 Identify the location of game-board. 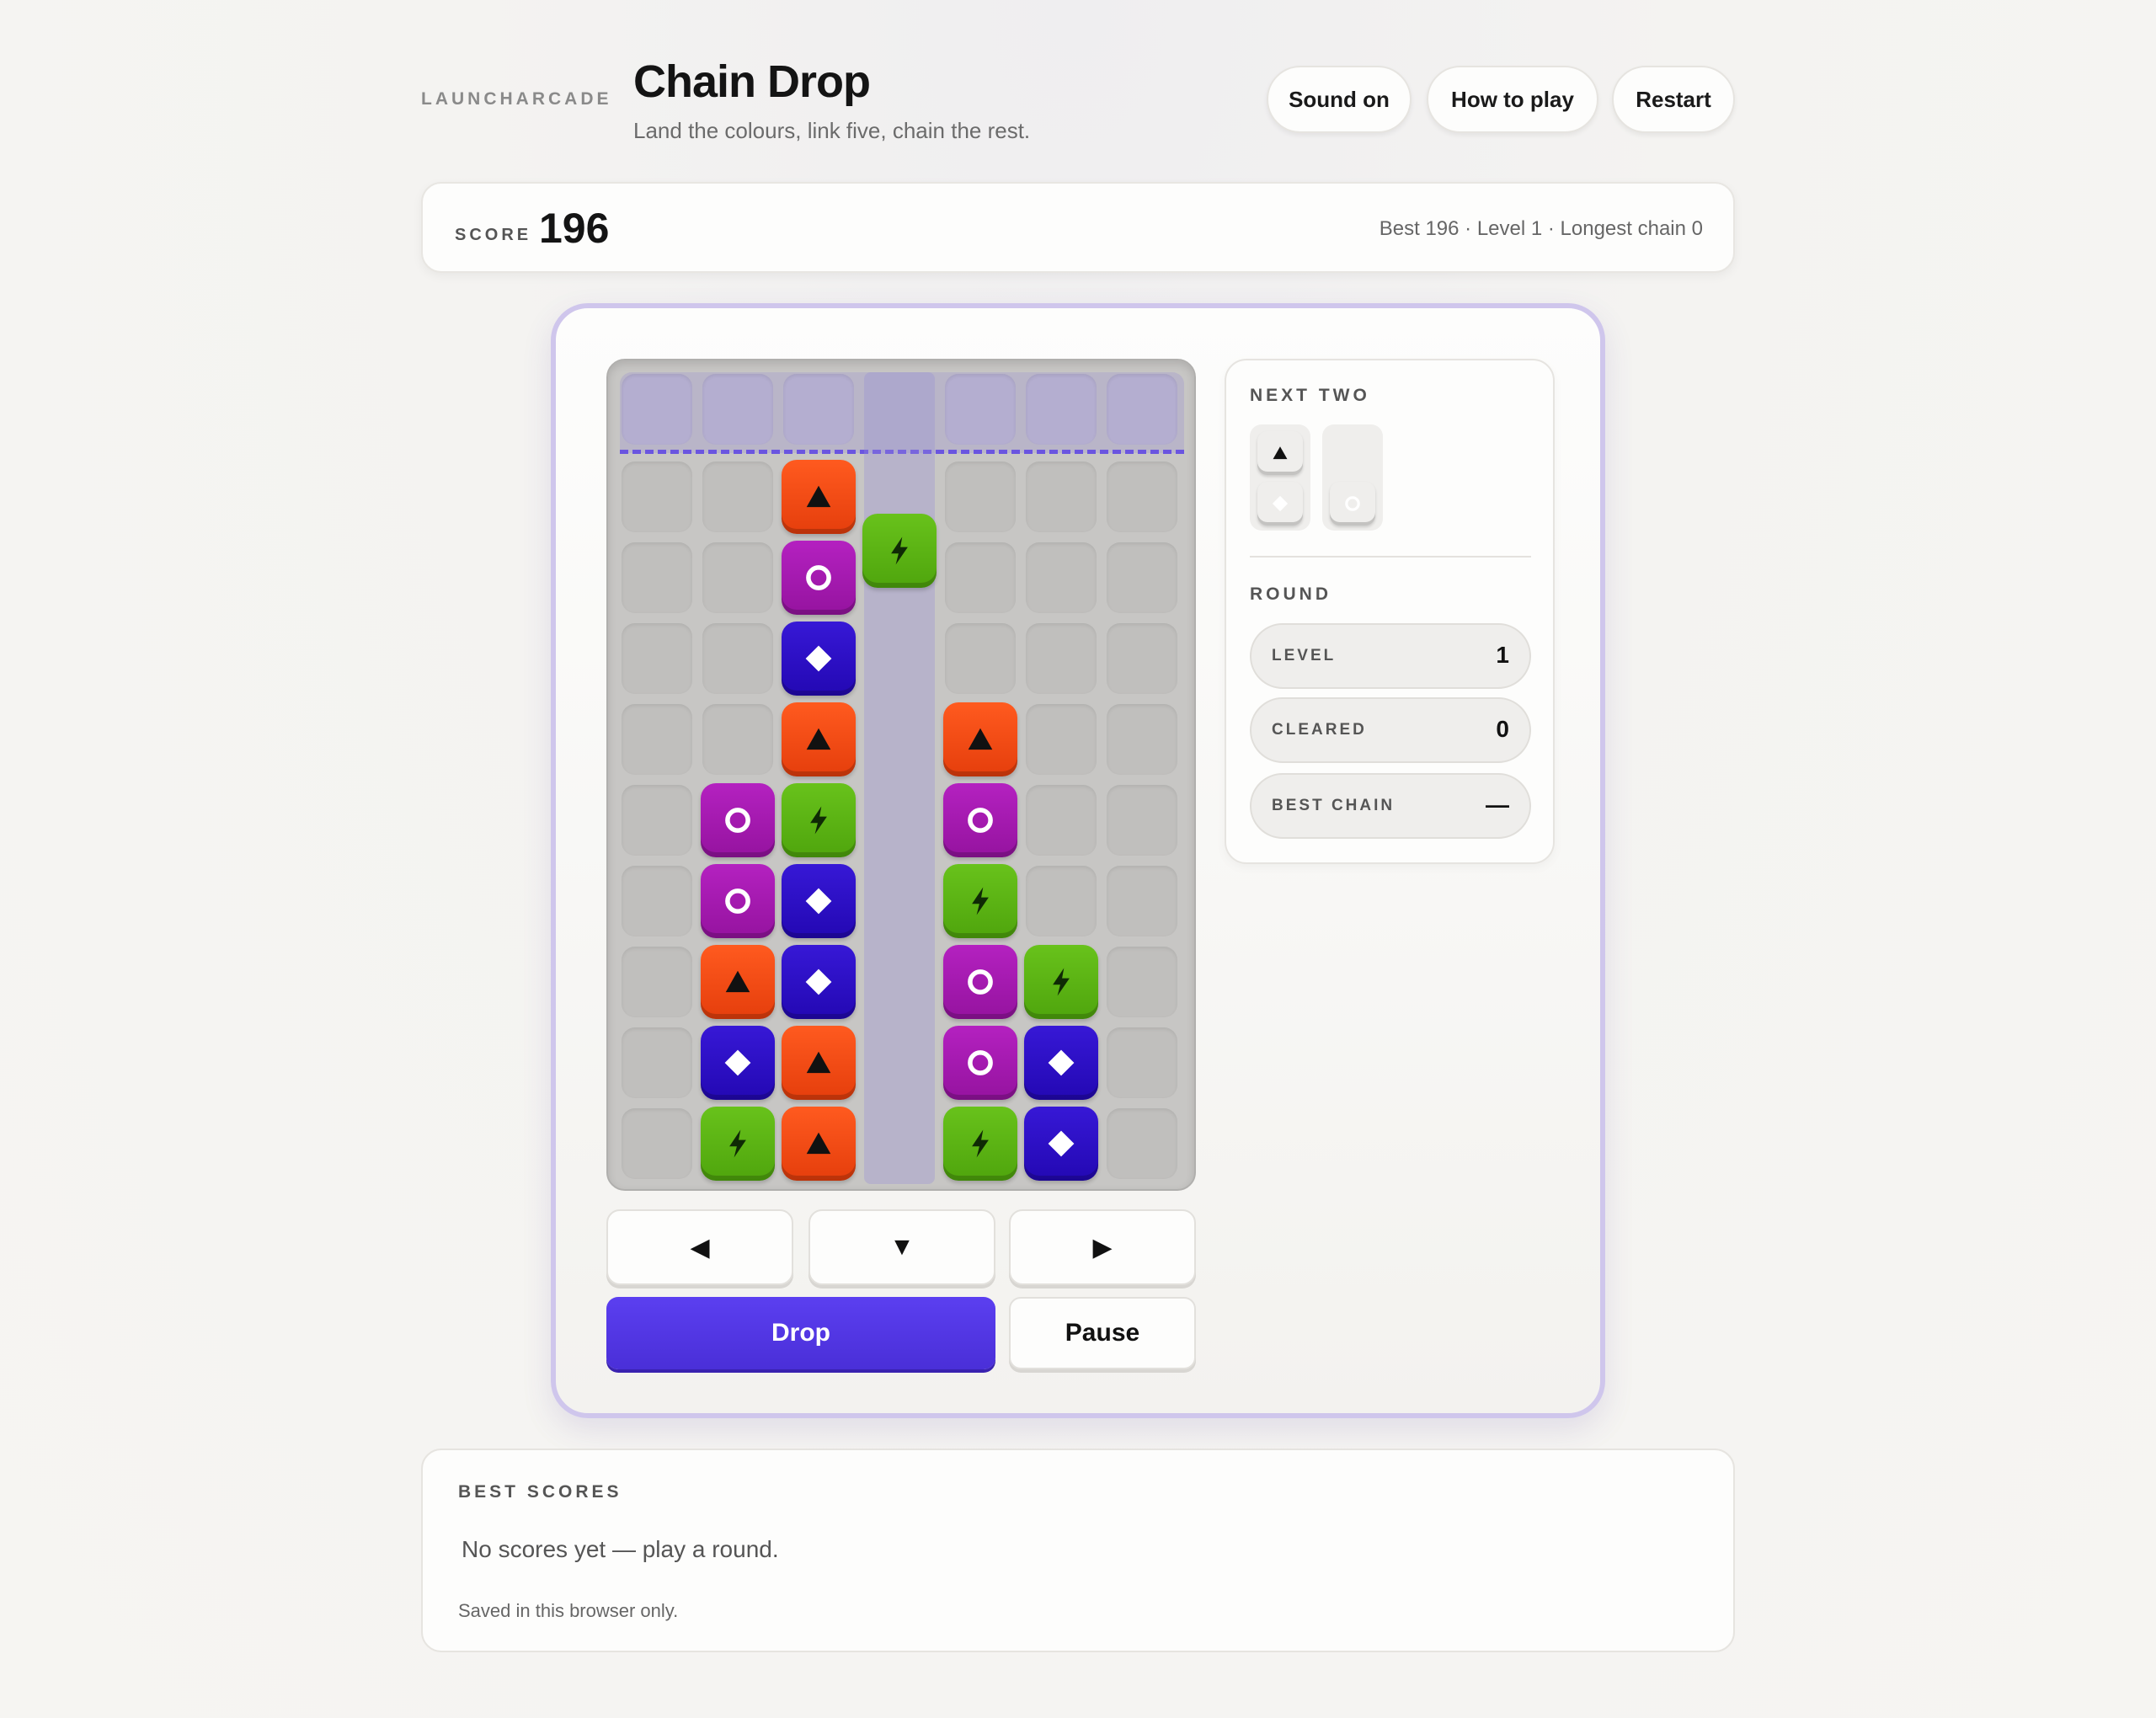
(901, 775).